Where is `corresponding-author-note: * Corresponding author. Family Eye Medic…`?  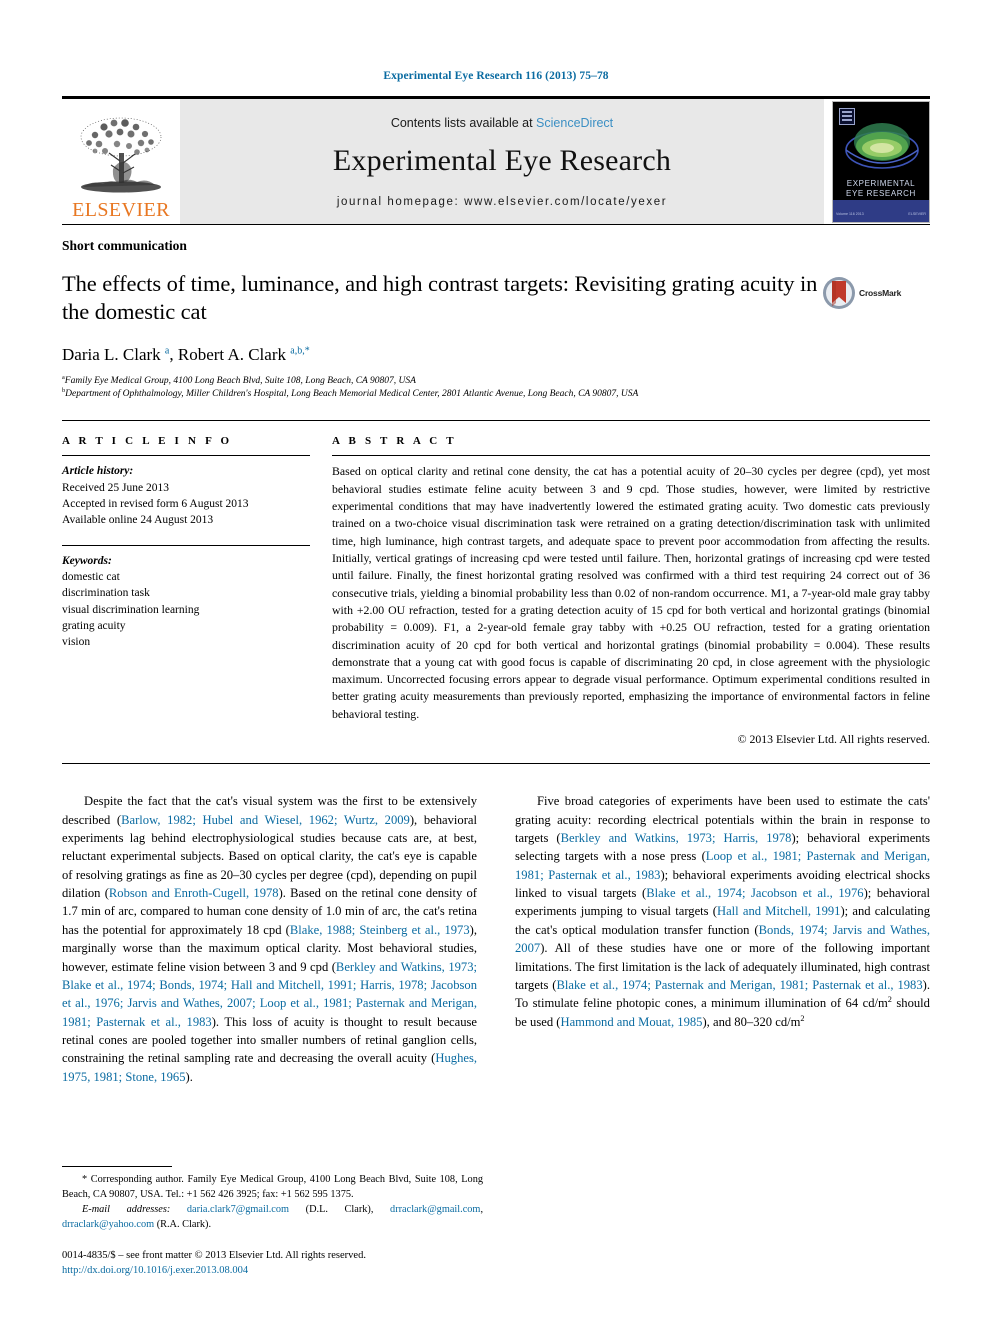
corresponding-author-note: * Corresponding author. Family Eye Medic… is located at coordinates (272, 1203).